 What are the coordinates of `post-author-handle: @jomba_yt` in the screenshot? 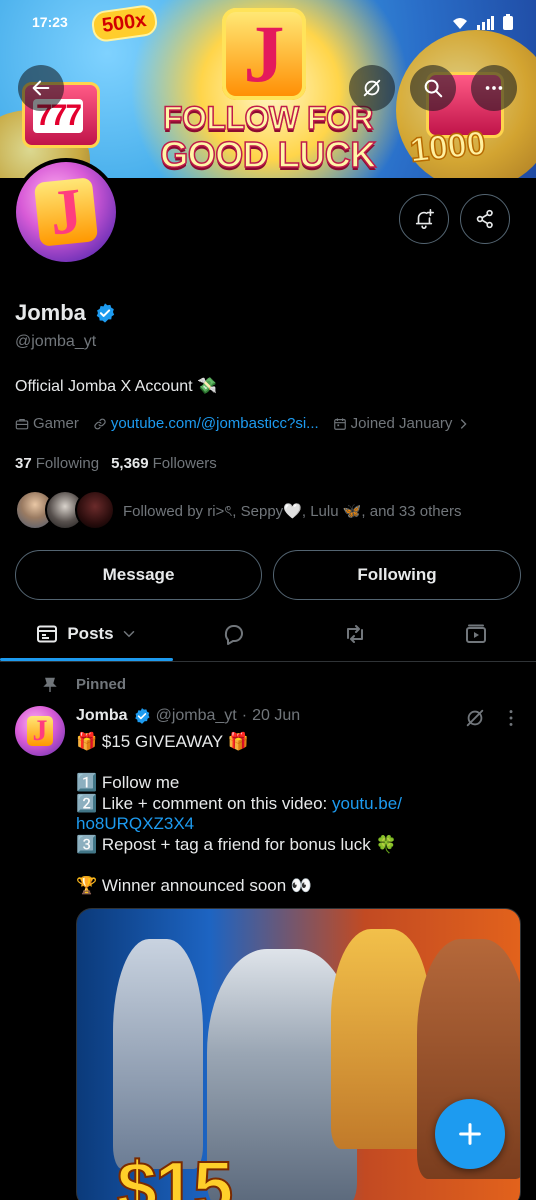 It's located at (196, 716).